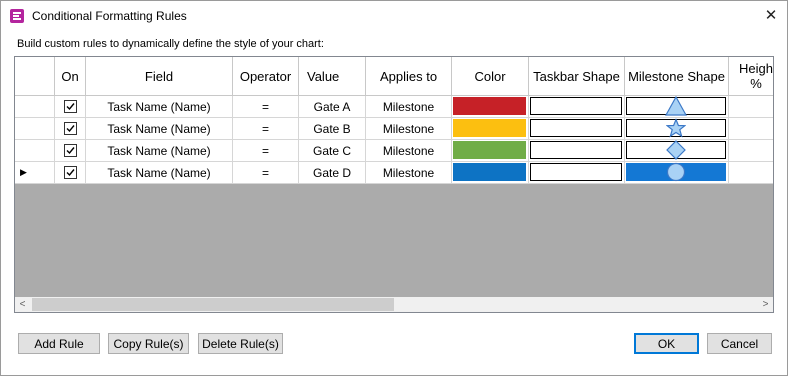 The height and width of the screenshot is (376, 788). I want to click on cancel-button: Cancel, so click(739, 343).